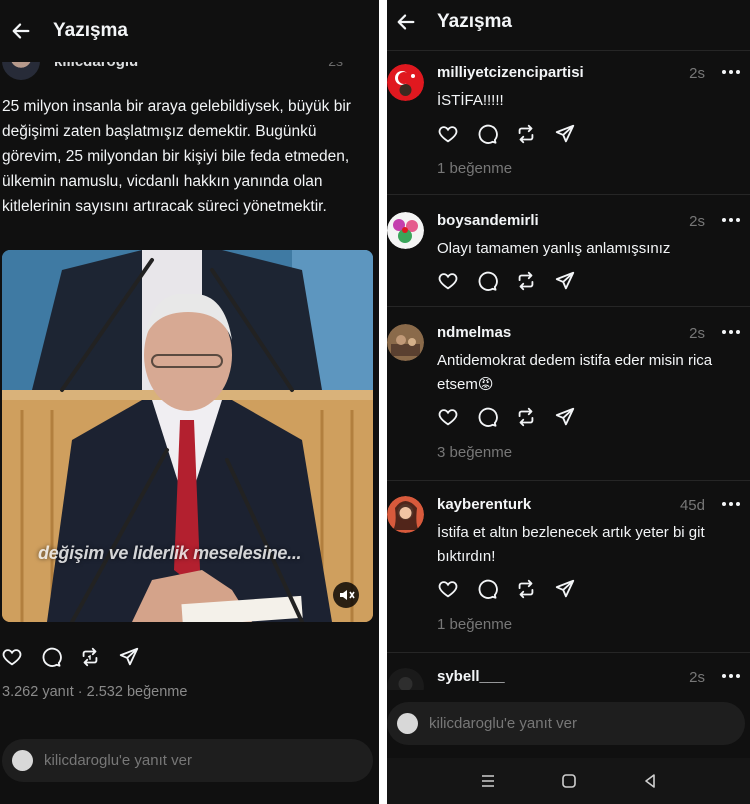 The width and height of the screenshot is (750, 804). What do you see at coordinates (346, 595) in the screenshot?
I see `mute-icon` at bounding box center [346, 595].